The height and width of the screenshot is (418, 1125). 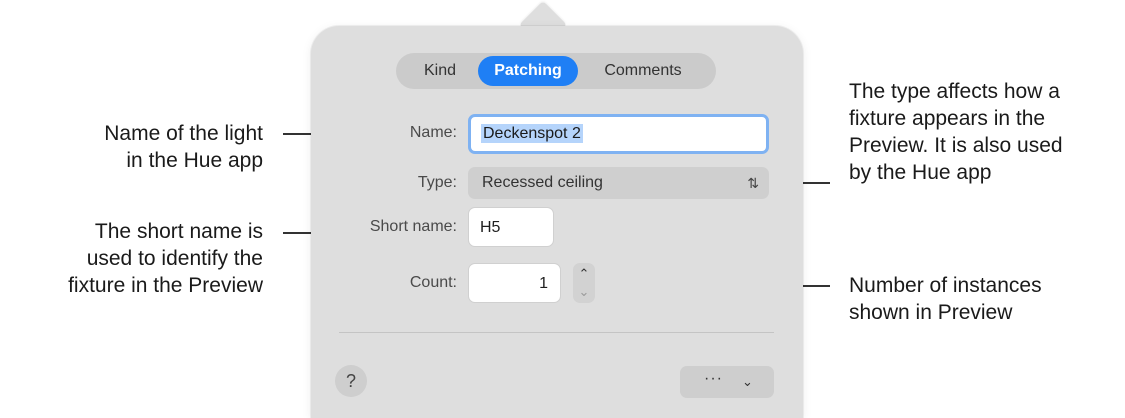 What do you see at coordinates (194, 160) in the screenshot?
I see `annotation-name-line2: in the Hue app` at bounding box center [194, 160].